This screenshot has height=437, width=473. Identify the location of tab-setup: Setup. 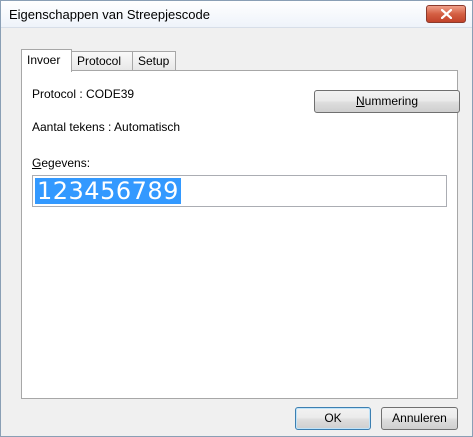
(154, 61).